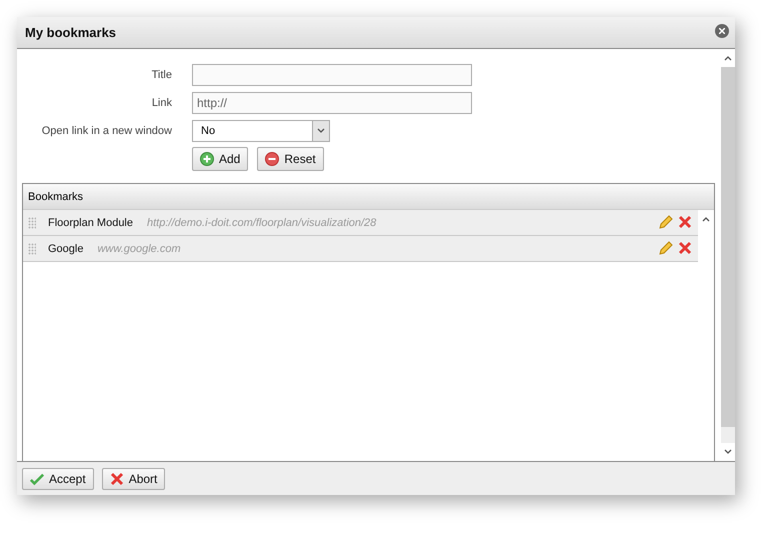 This screenshot has height=544, width=783. What do you see at coordinates (360, 249) in the screenshot?
I see `bookmark-row: Google www.google.com` at bounding box center [360, 249].